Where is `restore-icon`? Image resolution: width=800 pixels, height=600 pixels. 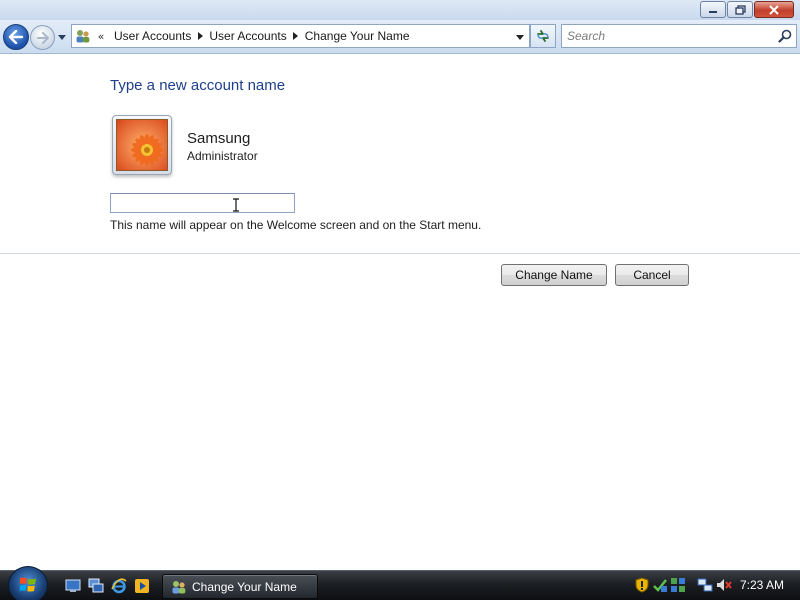 restore-icon is located at coordinates (740, 9).